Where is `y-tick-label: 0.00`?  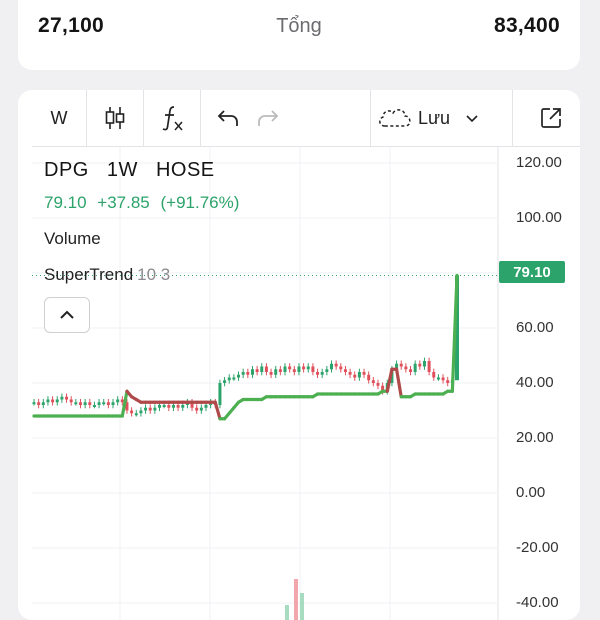 y-tick-label: 0.00 is located at coordinates (531, 492).